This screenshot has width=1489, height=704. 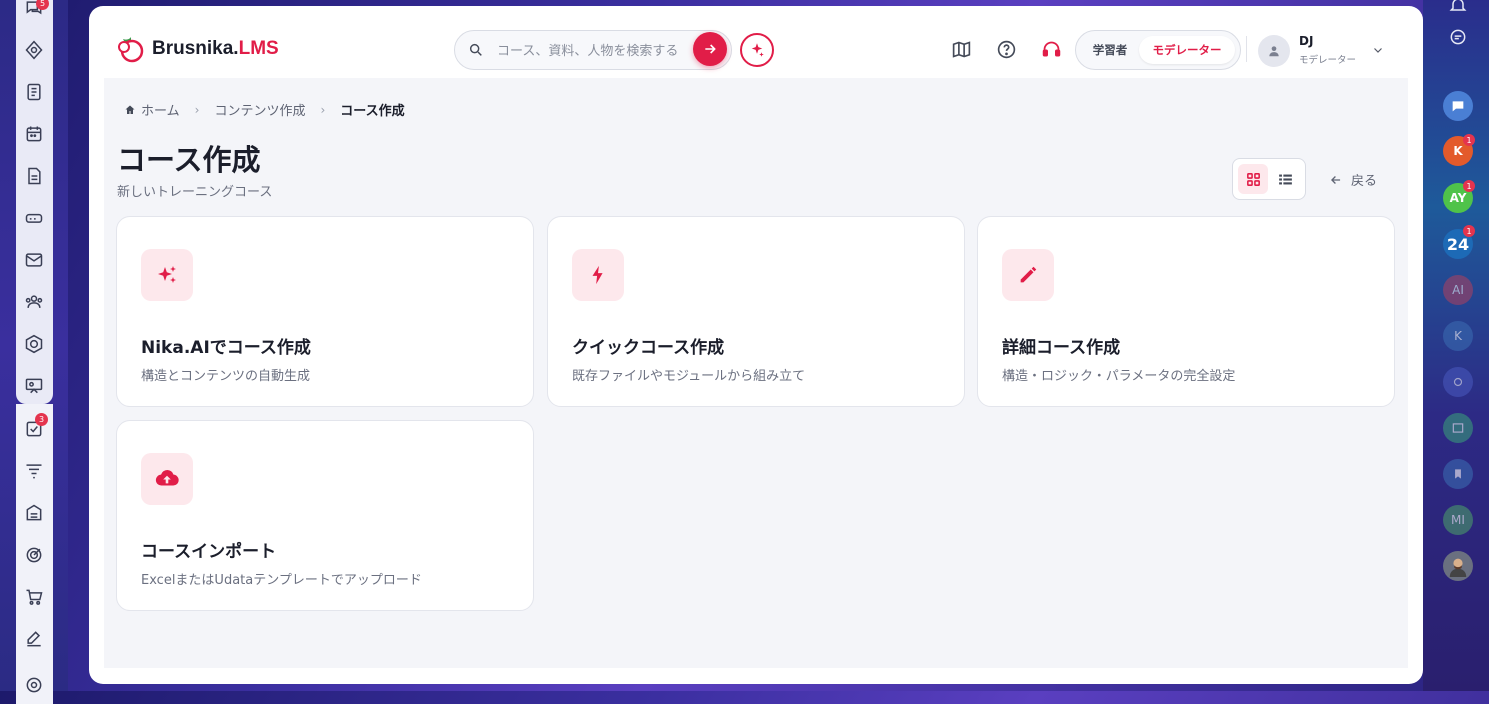 What do you see at coordinates (1458, 474) in the screenshot?
I see `bookmark-avatar-icon` at bounding box center [1458, 474].